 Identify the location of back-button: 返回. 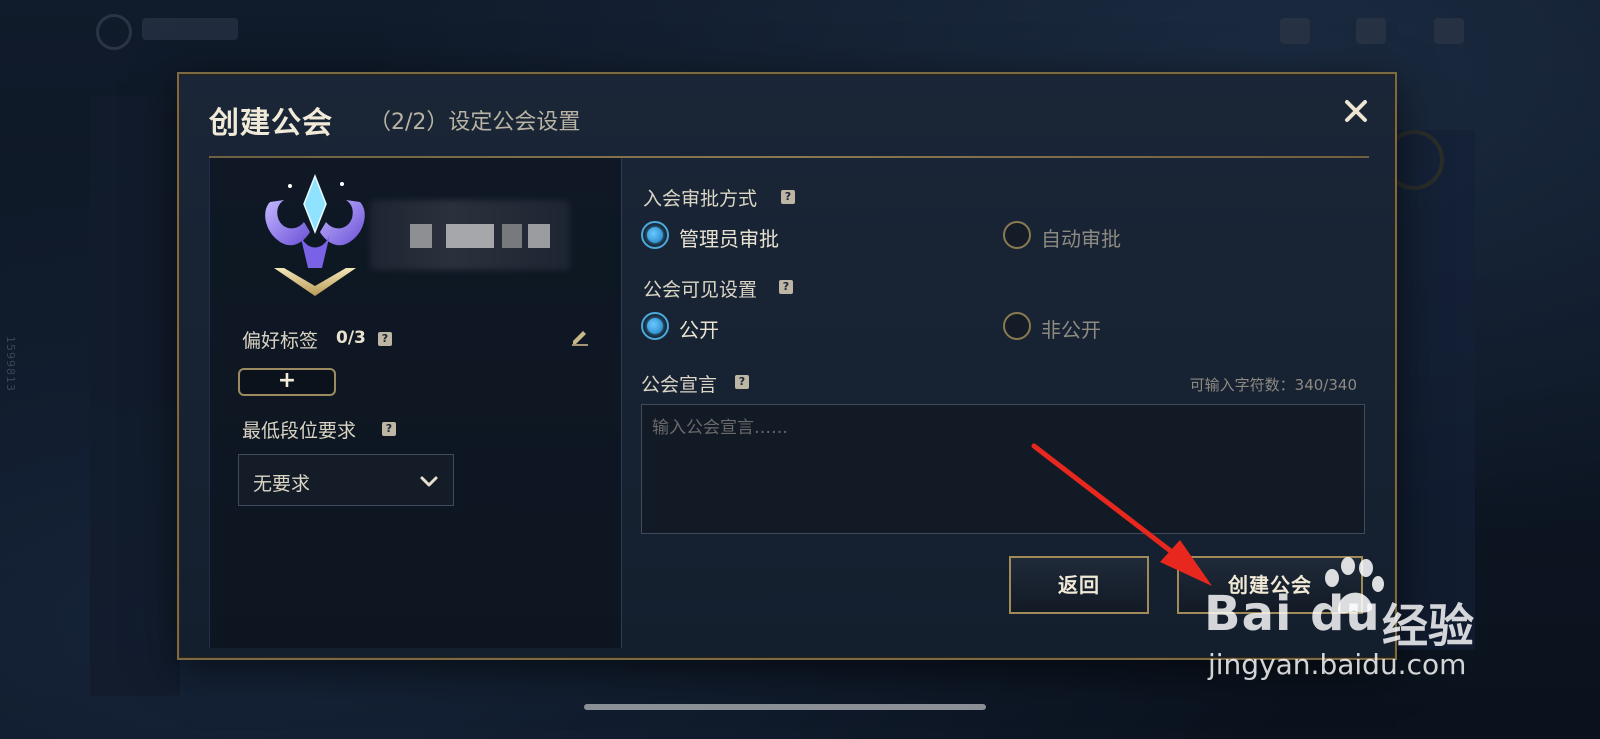
(1079, 585).